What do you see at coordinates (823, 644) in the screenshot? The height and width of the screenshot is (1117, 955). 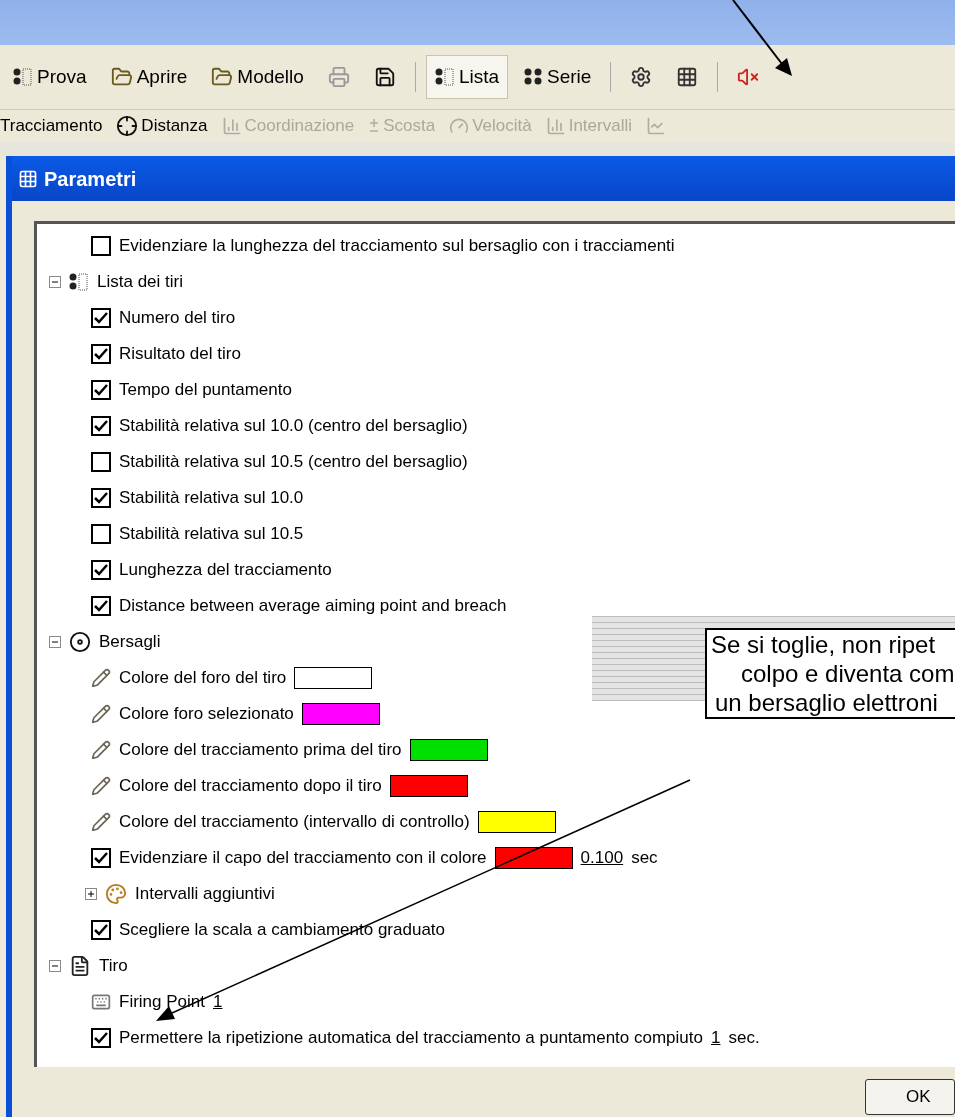 I see `callout-text: Se si toglie, non ripet` at bounding box center [823, 644].